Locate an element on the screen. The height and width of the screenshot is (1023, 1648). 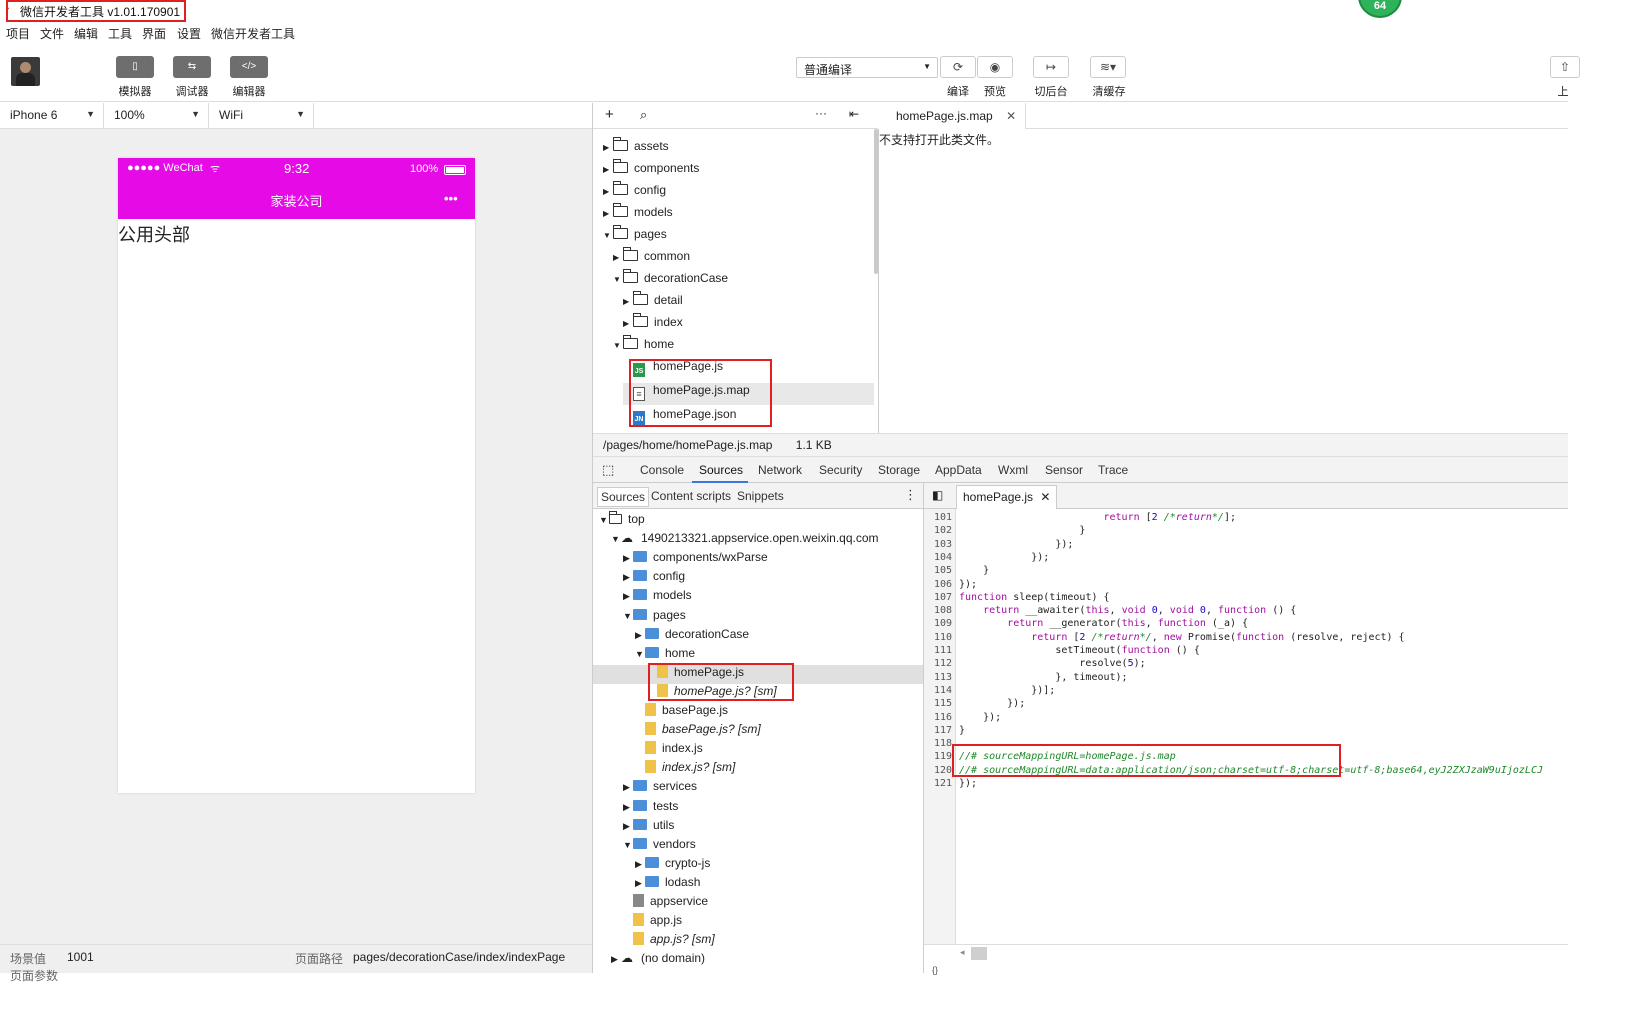
tab-console: Console is located at coordinates (662, 470).